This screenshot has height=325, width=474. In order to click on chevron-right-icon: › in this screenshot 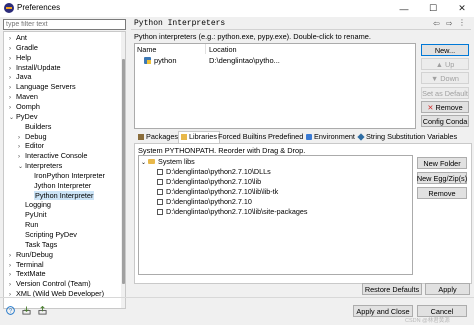, I will do `click(12, 295)`.